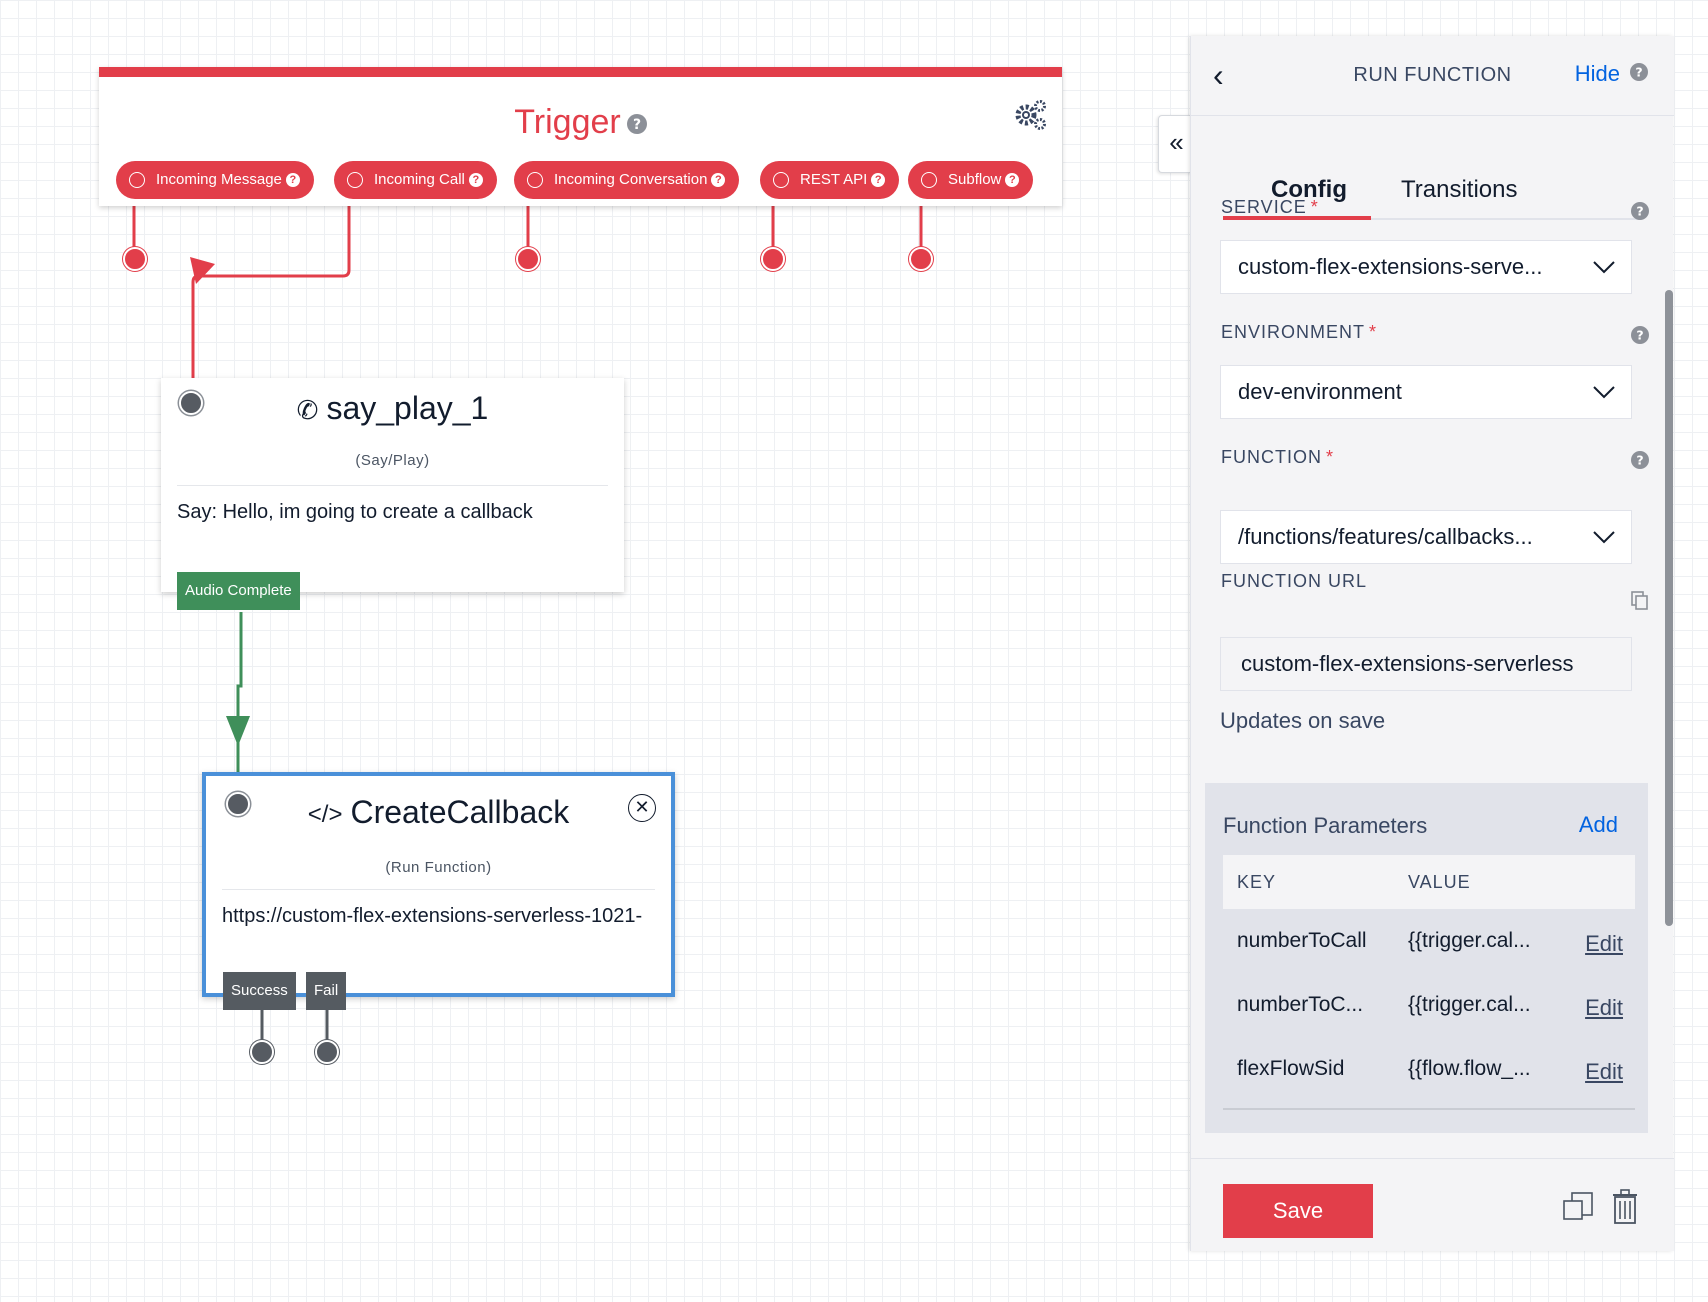 Image resolution: width=1708 pixels, height=1302 pixels. What do you see at coordinates (307, 410) in the screenshot?
I see `phone-icon: ✆` at bounding box center [307, 410].